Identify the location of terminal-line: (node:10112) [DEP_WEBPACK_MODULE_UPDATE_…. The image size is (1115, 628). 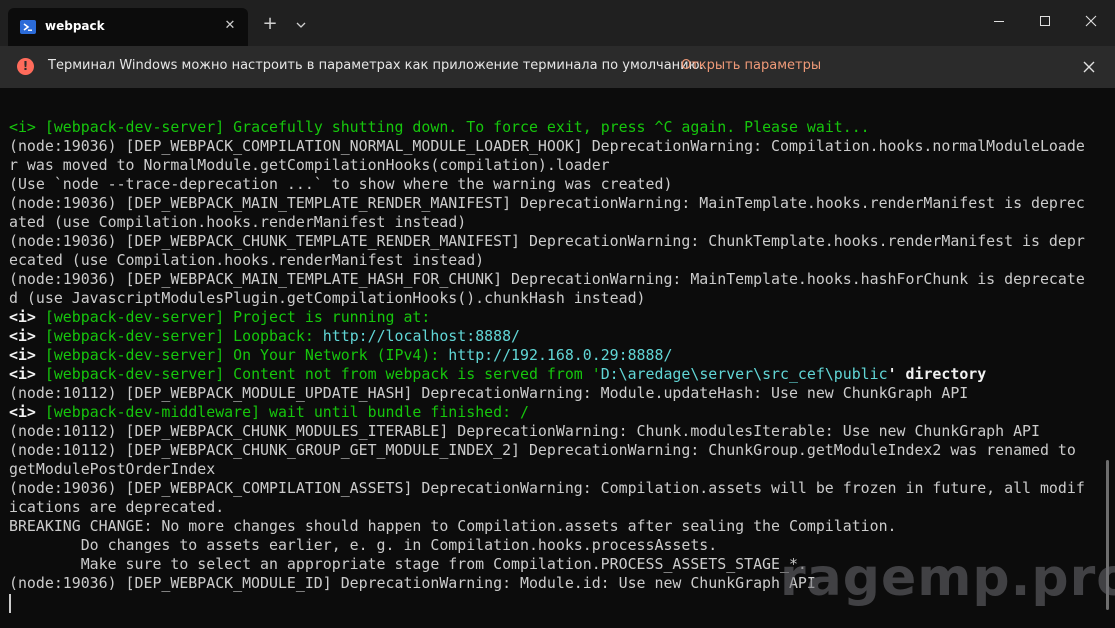
(547, 393).